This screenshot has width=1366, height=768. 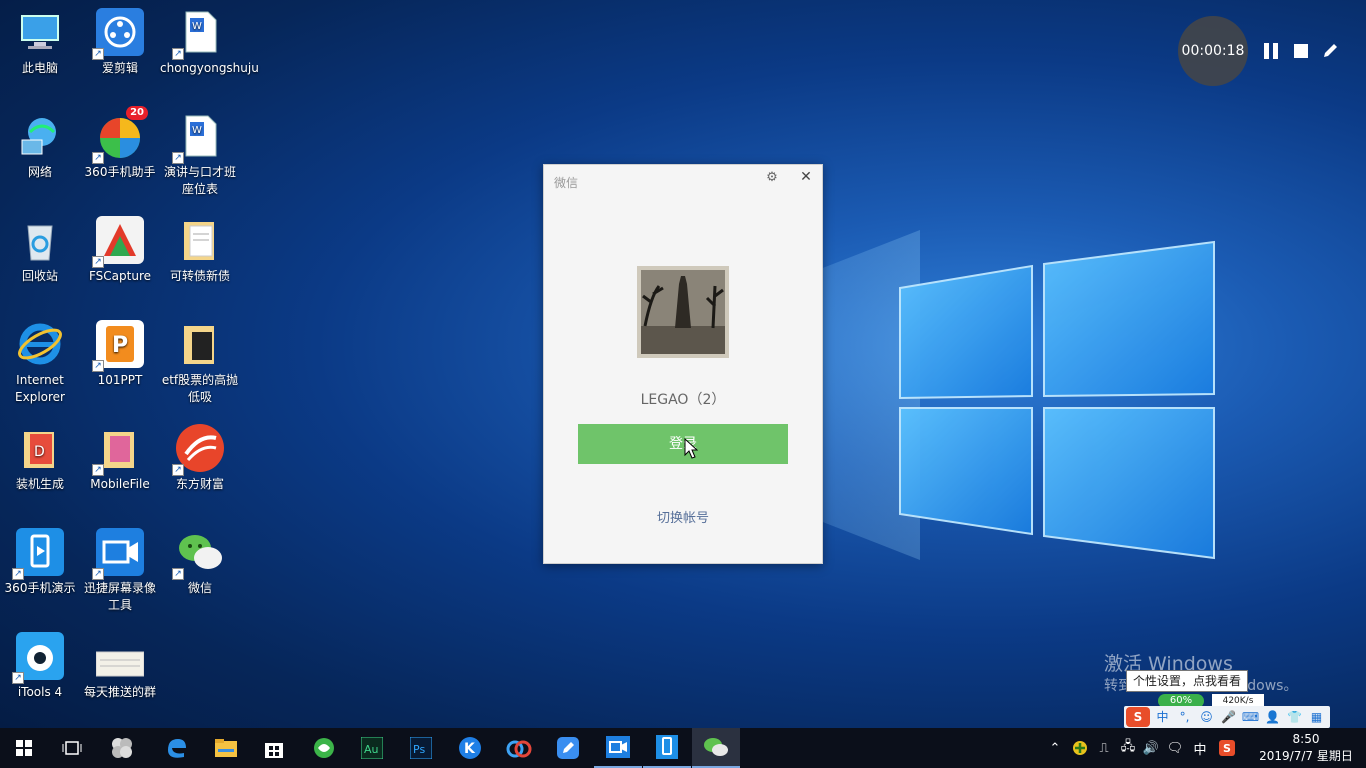 What do you see at coordinates (683, 400) in the screenshot?
I see `account-name: LEGAO（2）` at bounding box center [683, 400].